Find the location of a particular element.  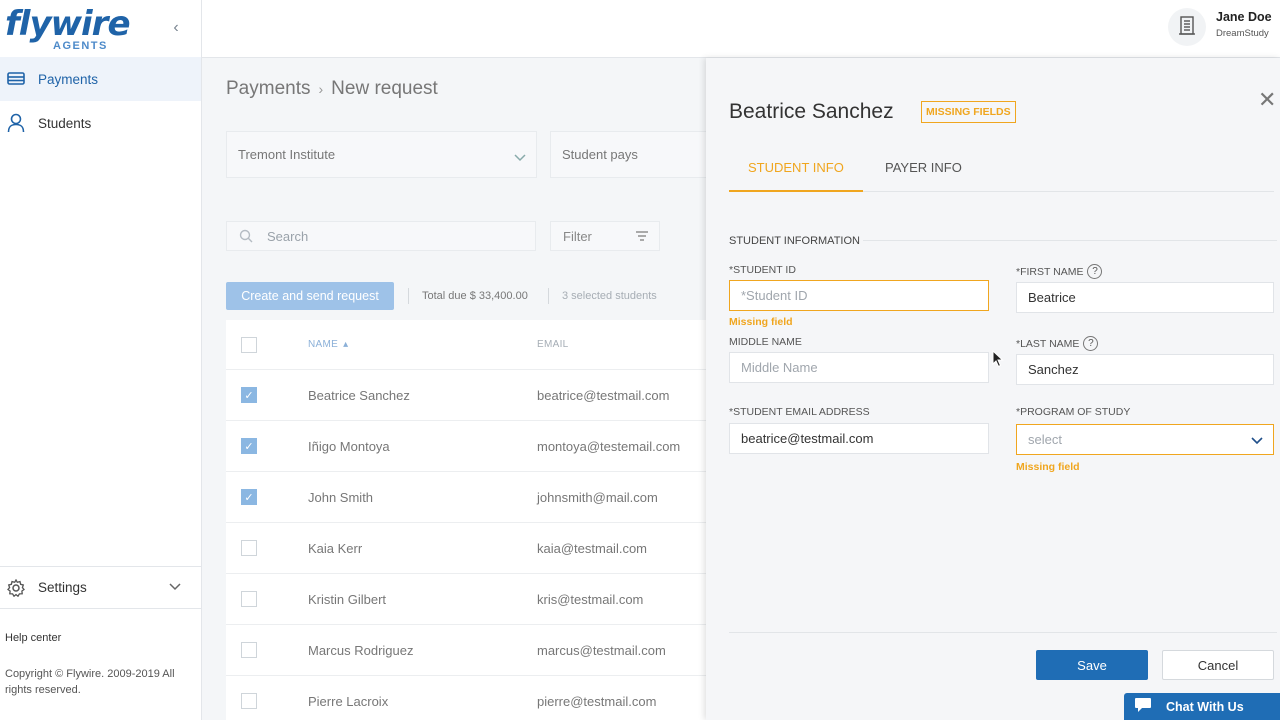

first-name-label: *FIRST NAME ? is located at coordinates (1059, 271).